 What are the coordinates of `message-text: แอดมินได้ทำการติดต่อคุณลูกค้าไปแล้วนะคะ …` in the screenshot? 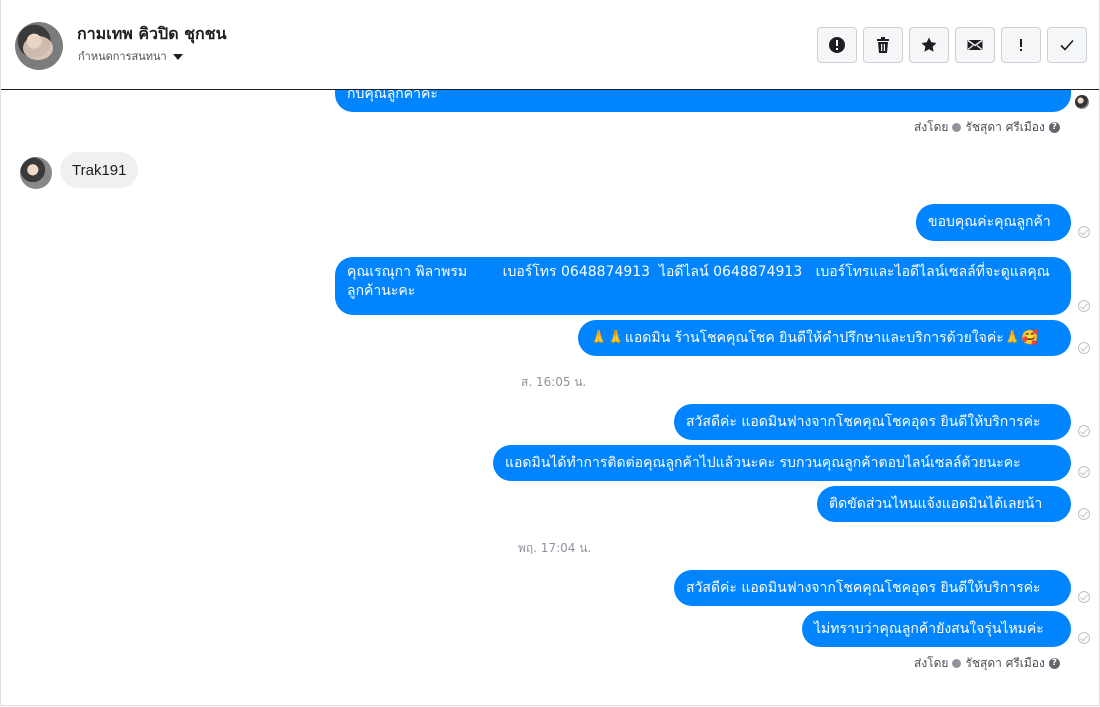 It's located at (763, 462).